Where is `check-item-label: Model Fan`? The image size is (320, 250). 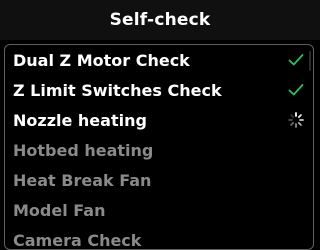 check-item-label: Model Fan is located at coordinates (59, 210).